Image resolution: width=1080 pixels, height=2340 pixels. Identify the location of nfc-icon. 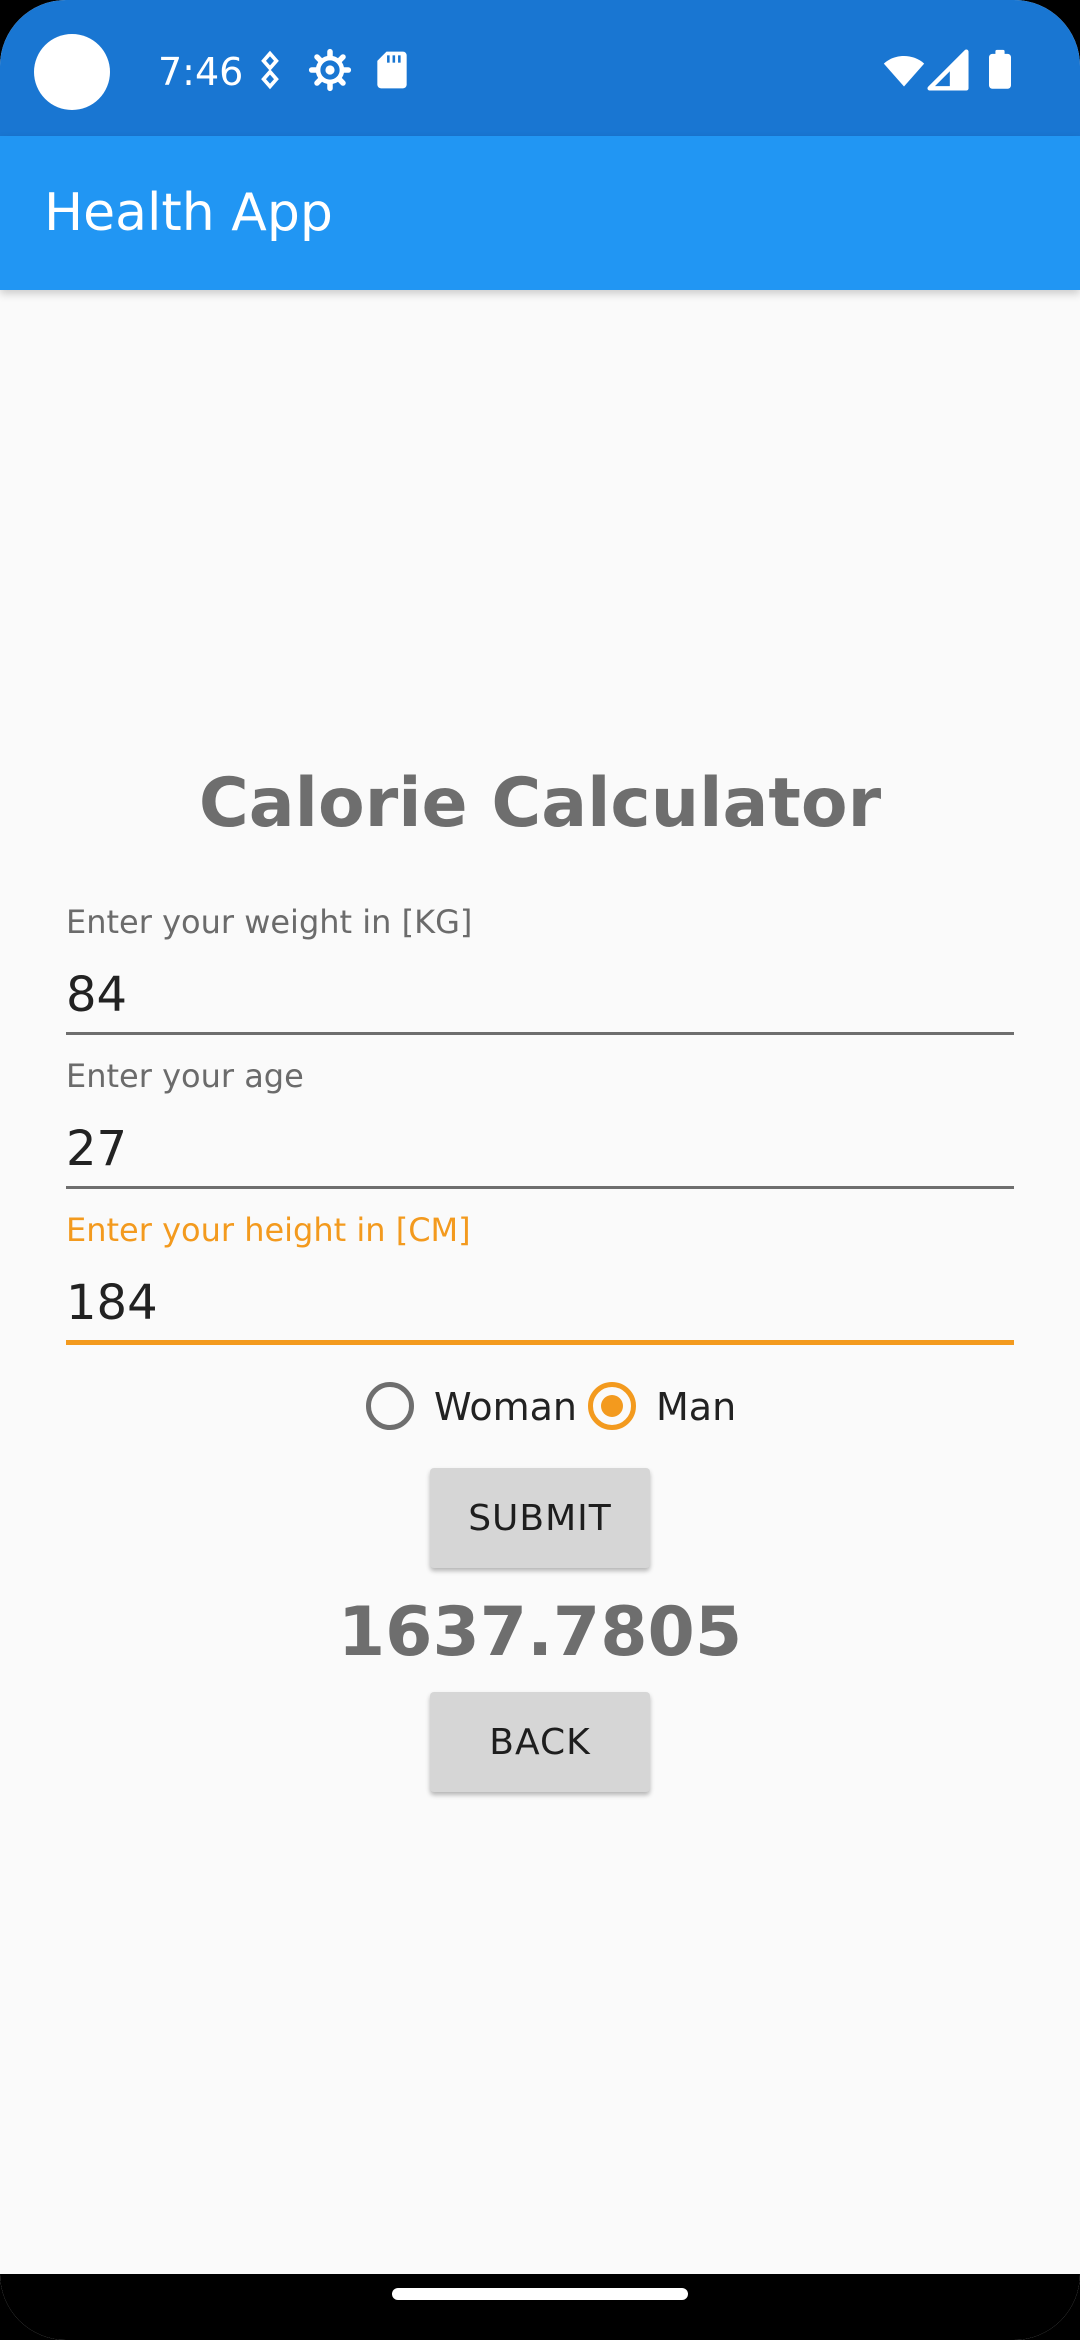
(270, 70).